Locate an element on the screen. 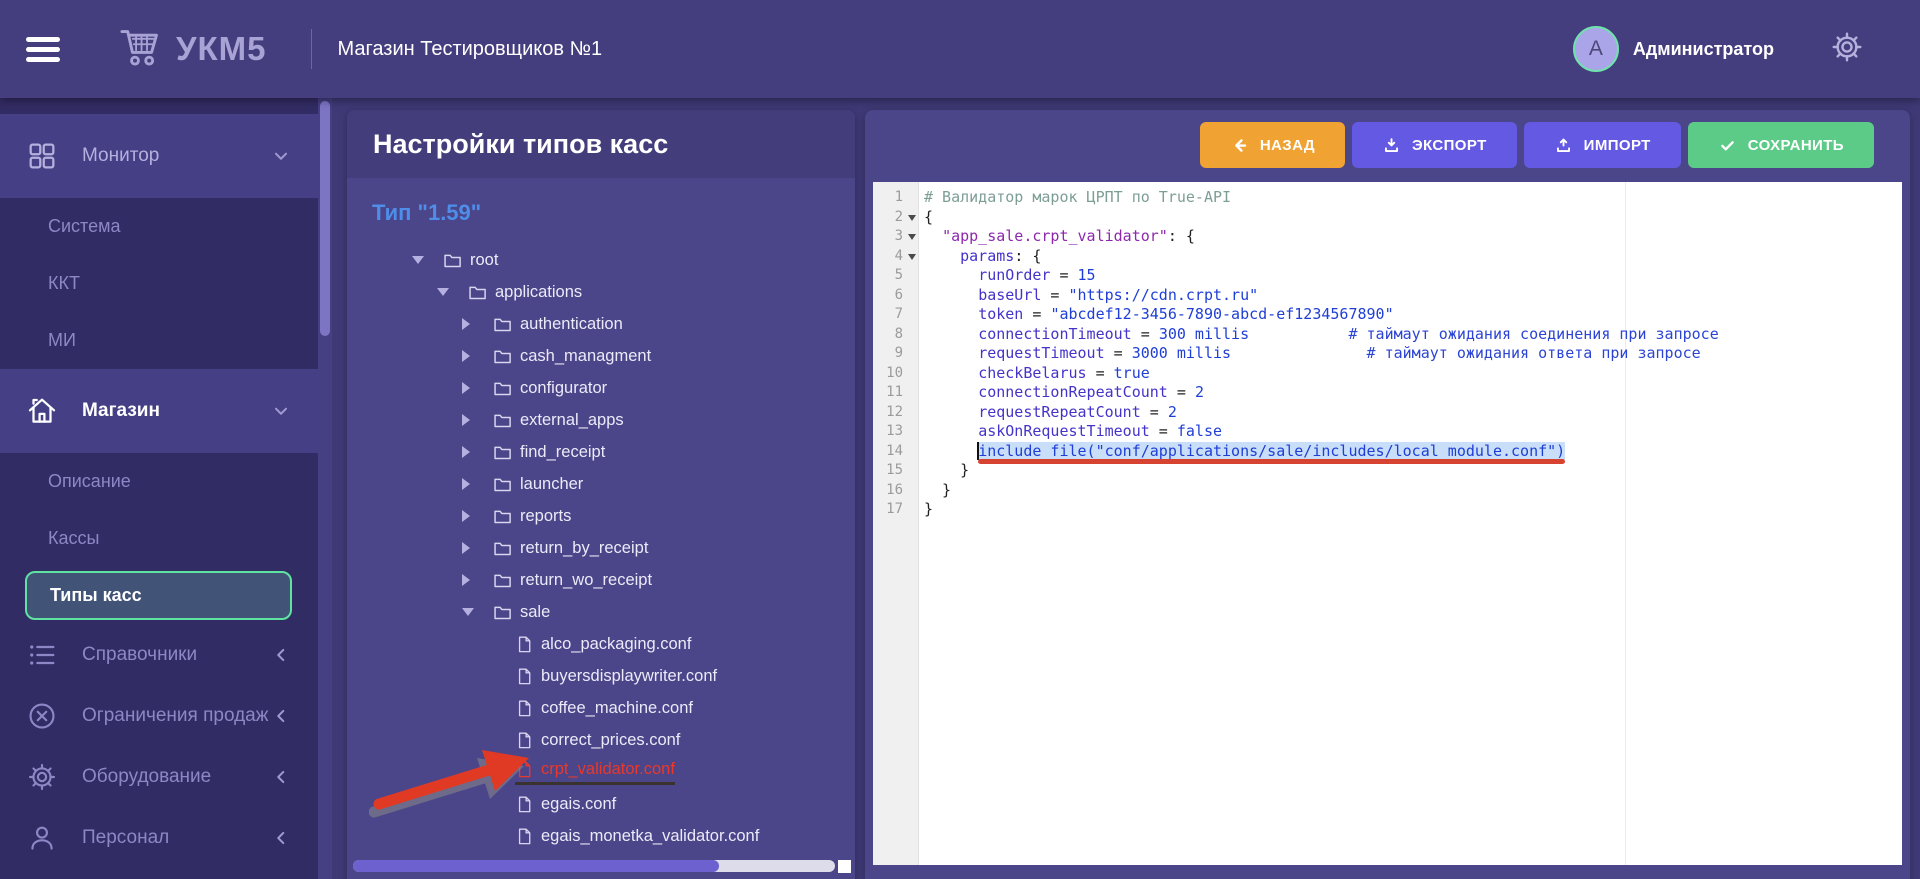 The image size is (1920, 879). sidebar-section-2: Магазин is located at coordinates (159, 411).